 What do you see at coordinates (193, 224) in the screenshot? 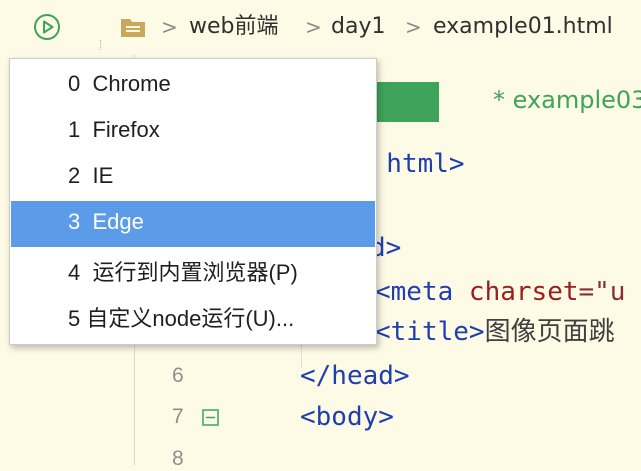
I see `menu-item-edge: 3 Edge` at bounding box center [193, 224].